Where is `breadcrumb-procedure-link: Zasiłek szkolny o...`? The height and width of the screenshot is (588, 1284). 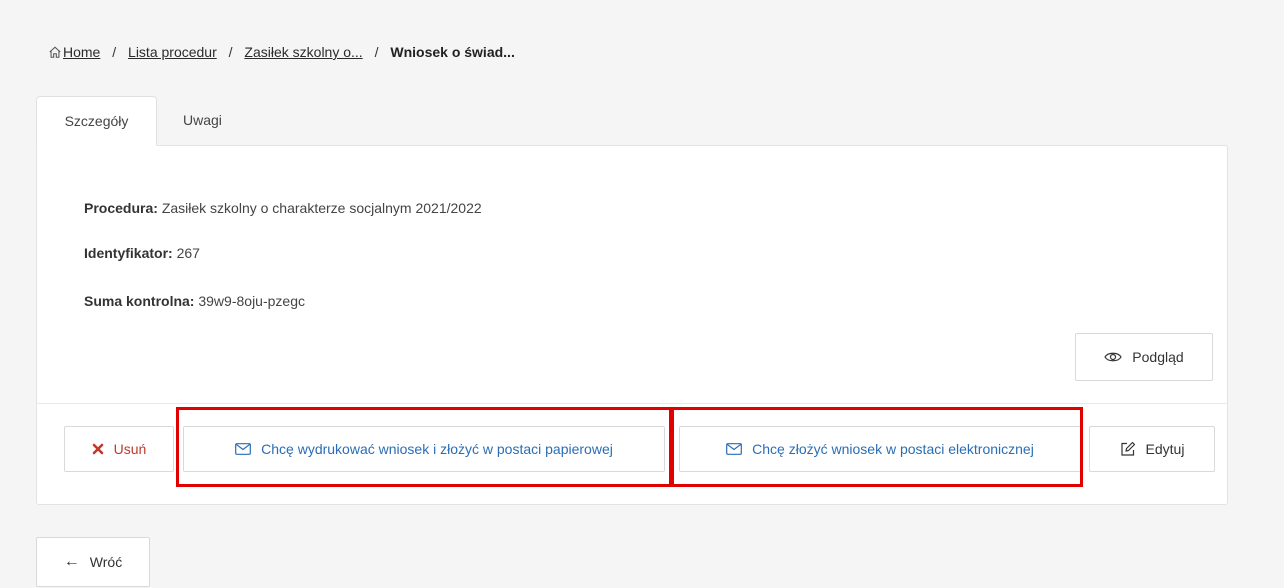 breadcrumb-procedure-link: Zasiłek szkolny o... is located at coordinates (303, 52).